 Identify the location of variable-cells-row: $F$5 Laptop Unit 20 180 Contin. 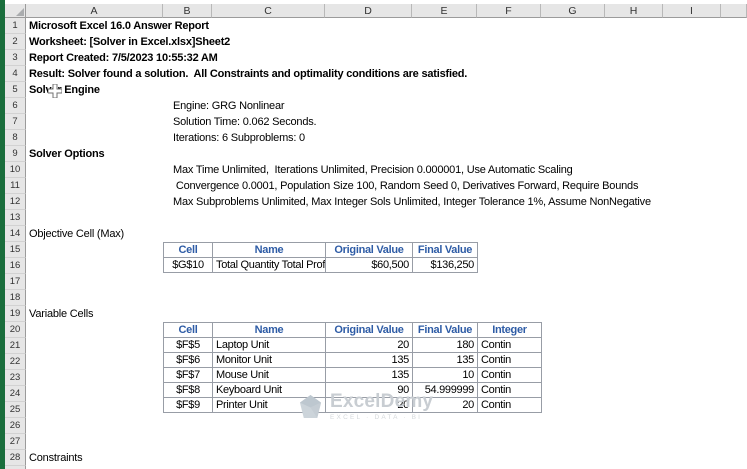
(352, 345).